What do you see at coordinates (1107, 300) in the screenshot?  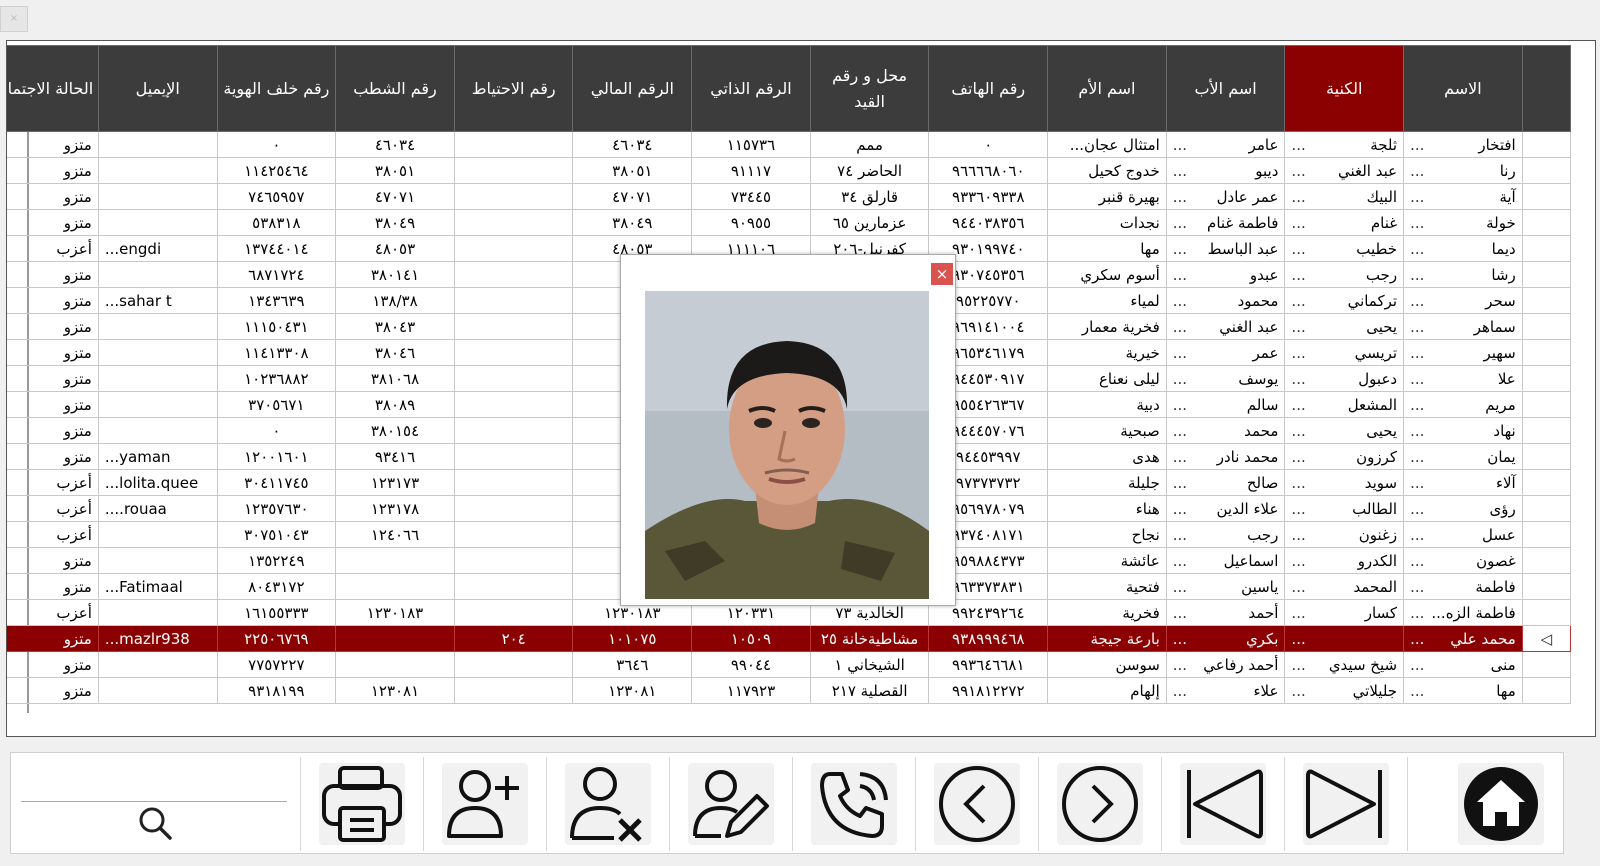 I see `cell-mother: لمياء` at bounding box center [1107, 300].